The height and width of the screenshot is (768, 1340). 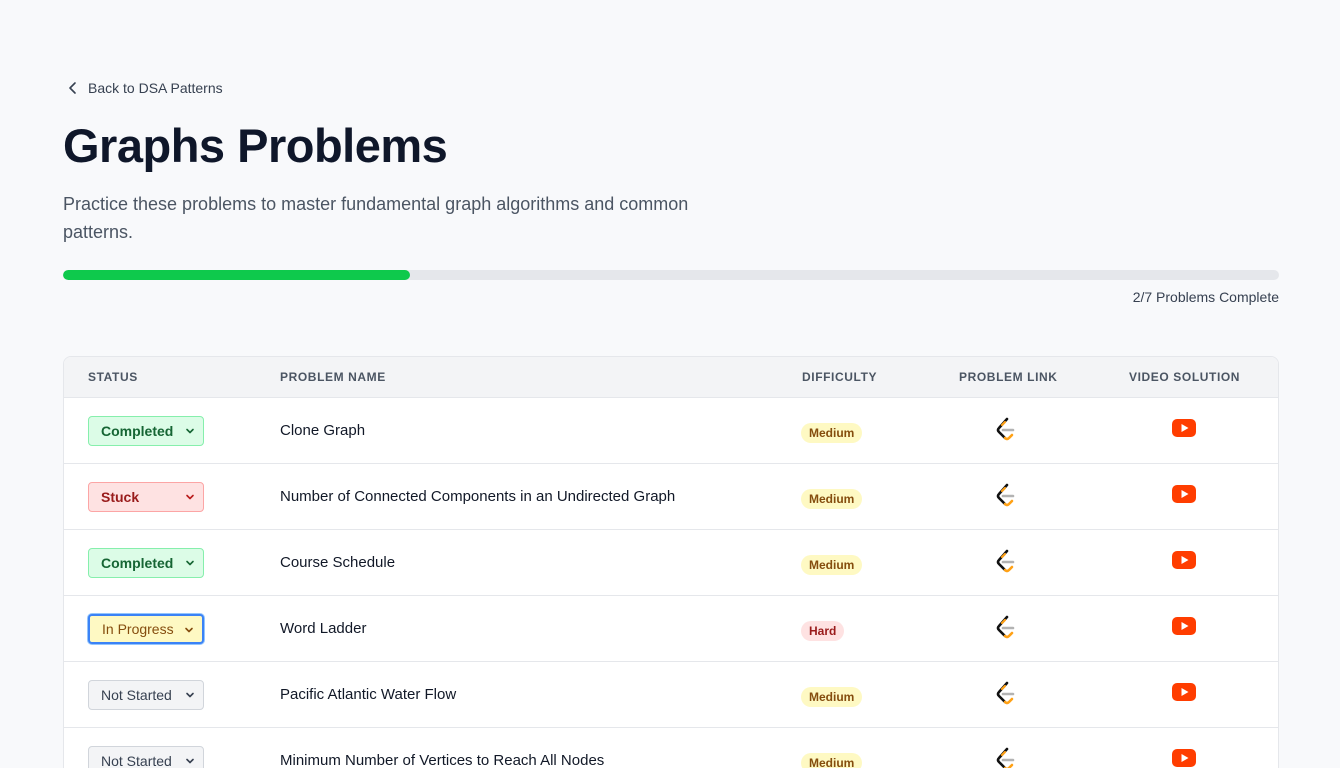 What do you see at coordinates (1185, 377) in the screenshot?
I see `column-header-video-solution: Video Solution` at bounding box center [1185, 377].